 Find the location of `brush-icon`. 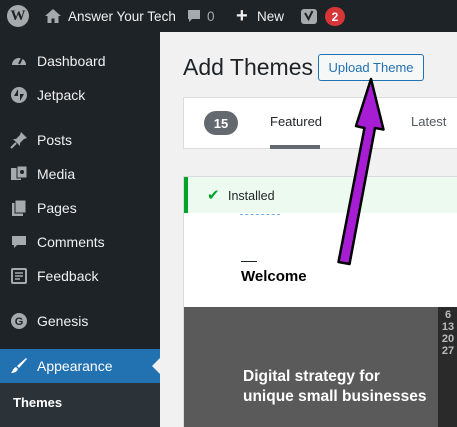

brush-icon is located at coordinates (19, 366).